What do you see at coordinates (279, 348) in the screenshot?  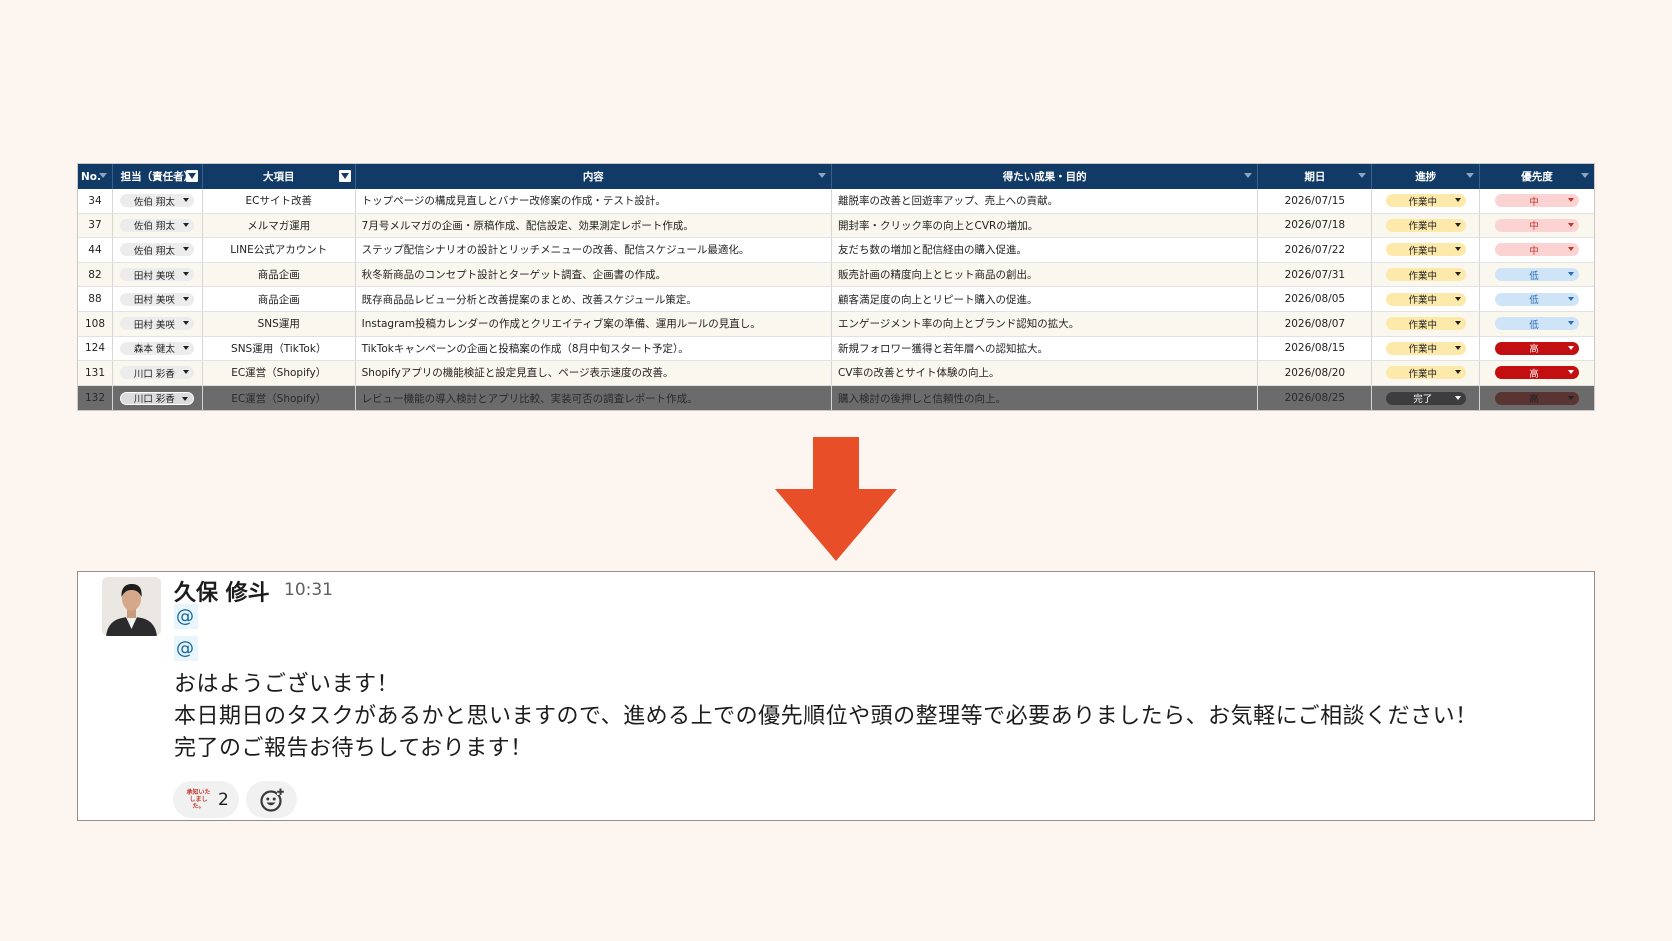 I see `cell-category: SNS運用（TikTok）` at bounding box center [279, 348].